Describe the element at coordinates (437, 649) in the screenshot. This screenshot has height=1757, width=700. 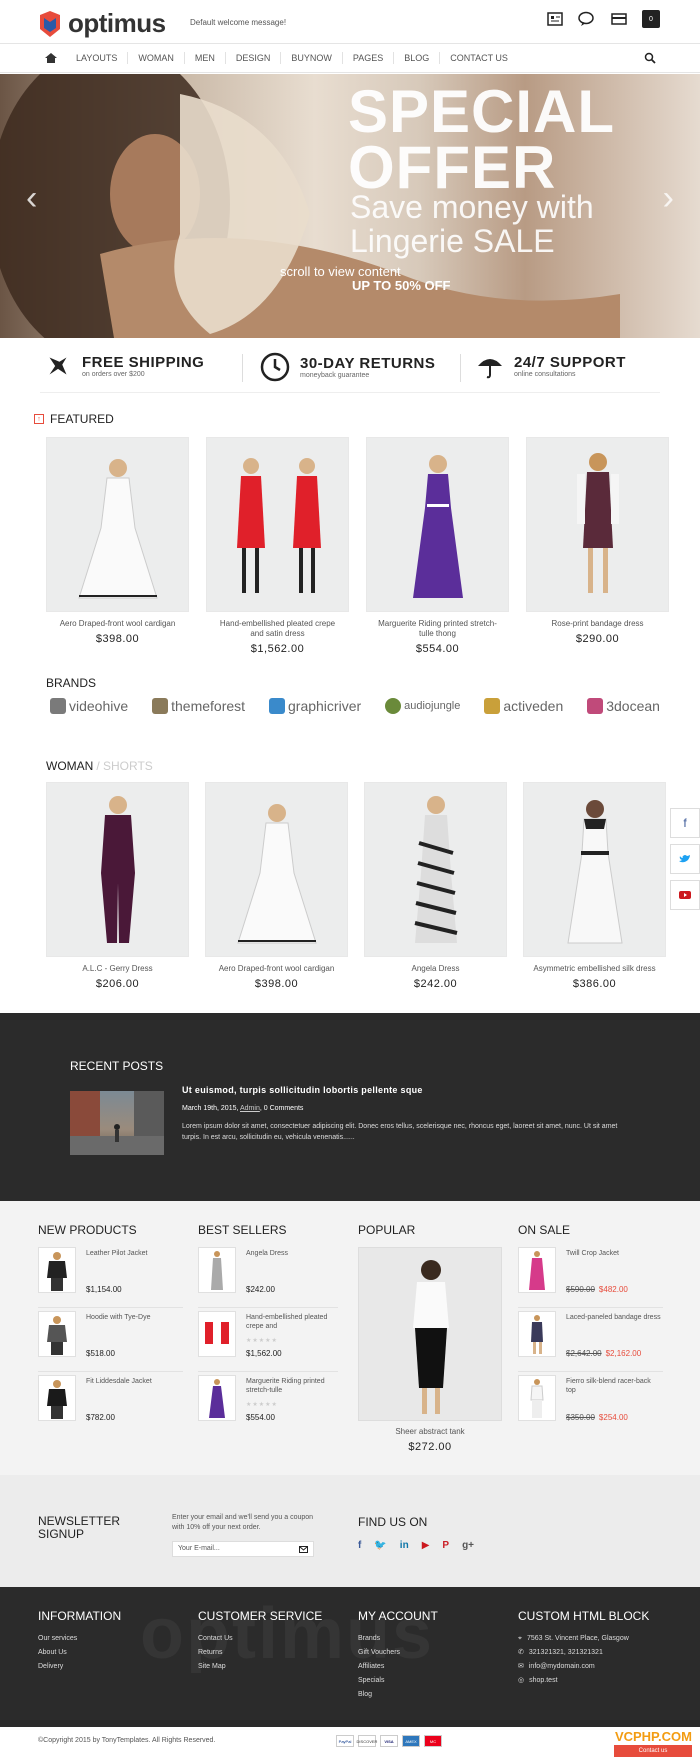
I see `product-price: $554.00` at that location.